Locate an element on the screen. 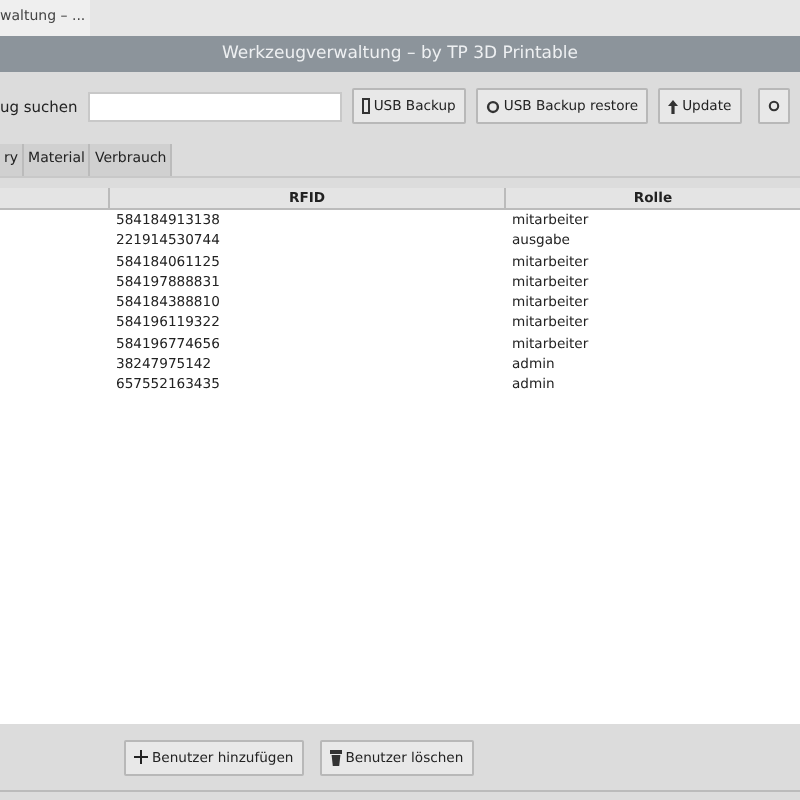  settings-button is located at coordinates (773, 106).